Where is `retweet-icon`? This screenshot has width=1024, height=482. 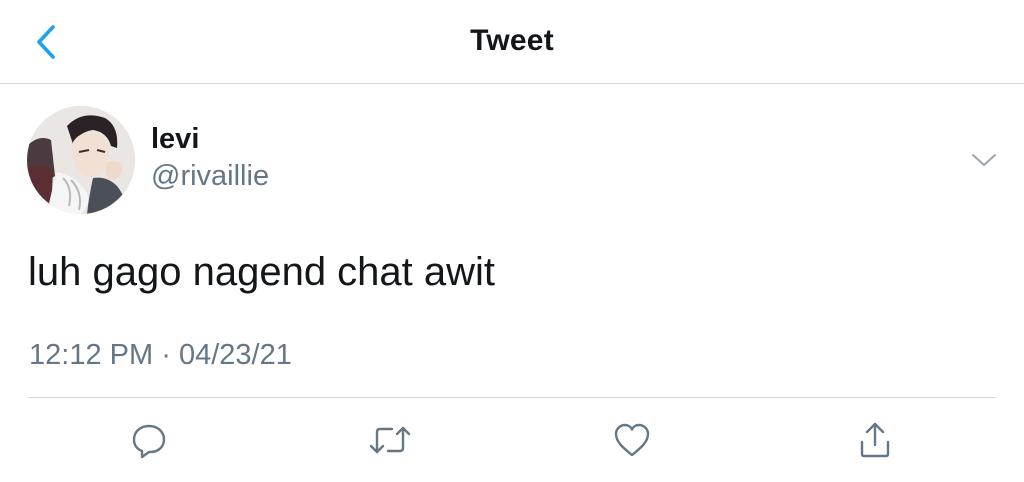 retweet-icon is located at coordinates (390, 440).